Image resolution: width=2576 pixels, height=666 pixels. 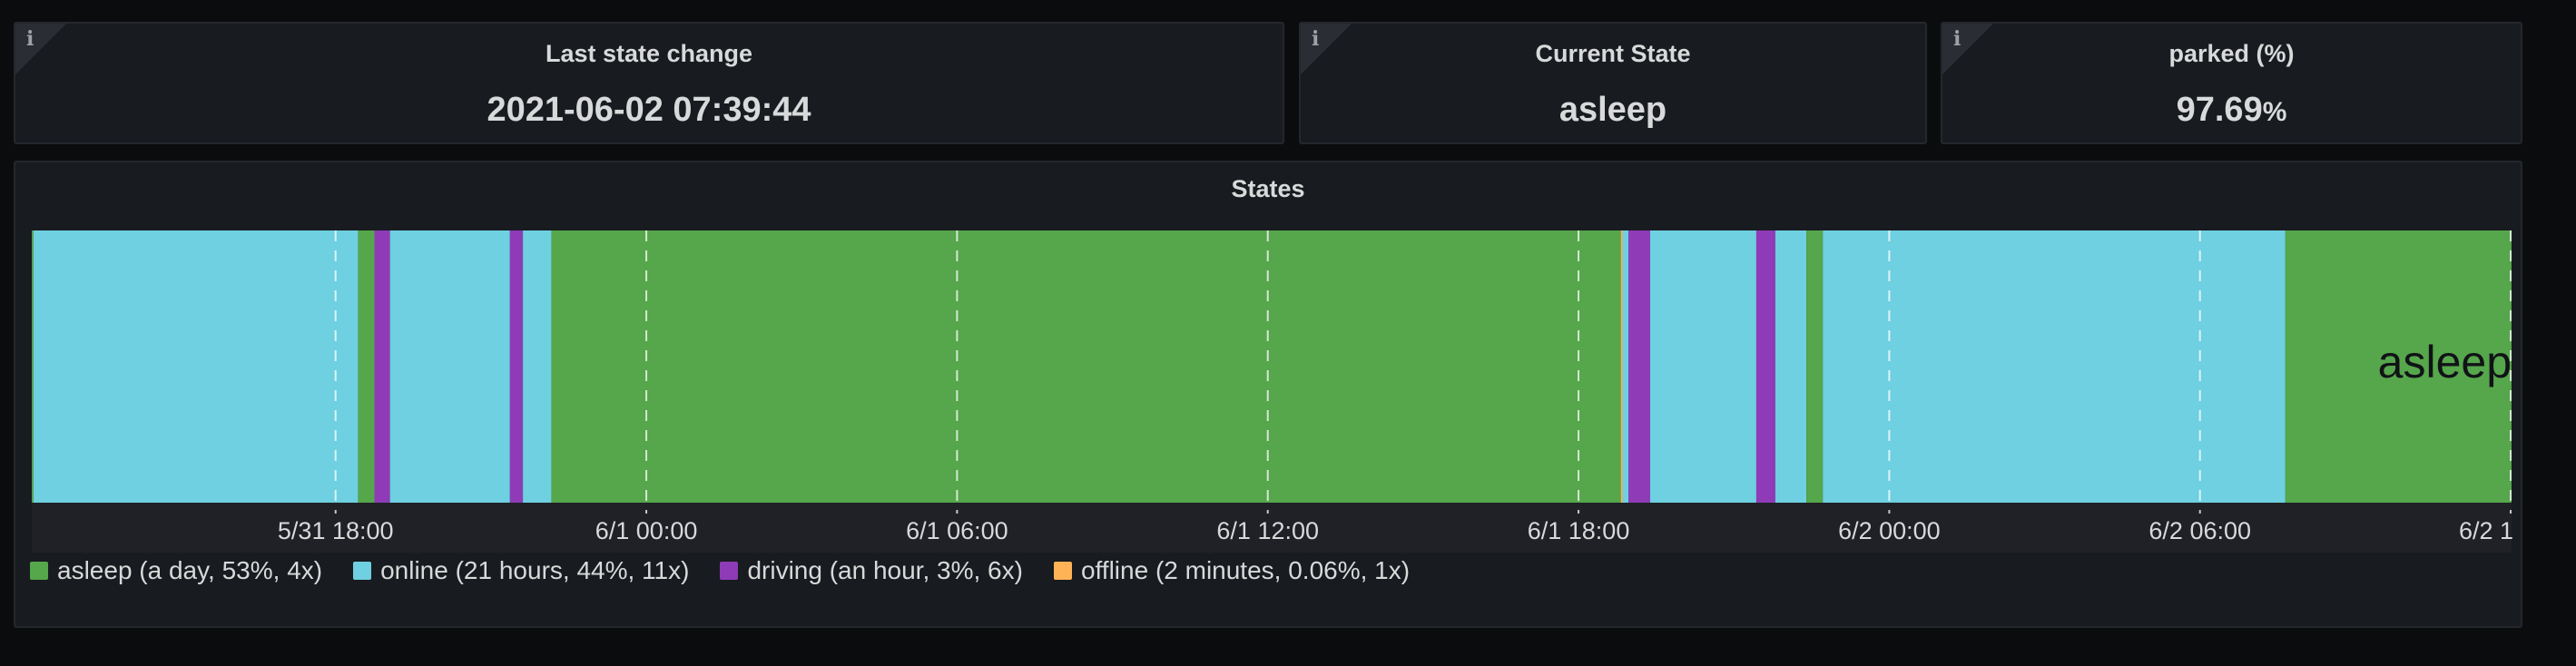 I want to click on stat-value: 97.69%, so click(x=2231, y=110).